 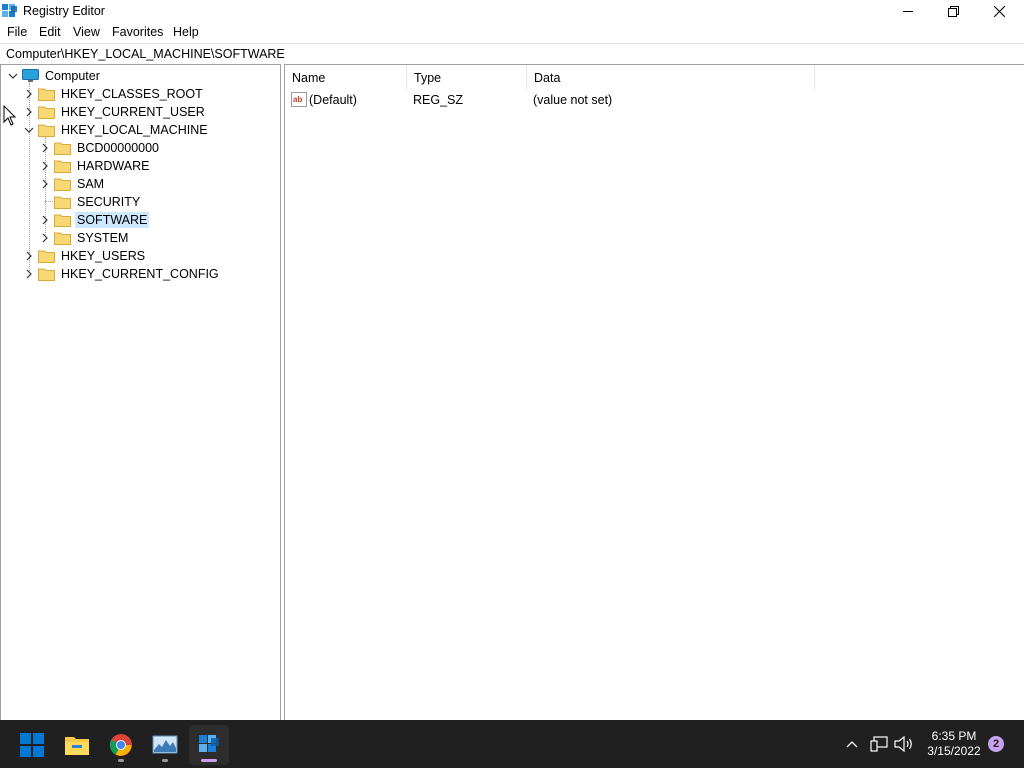 What do you see at coordinates (186, 32) in the screenshot?
I see `menu-help: Help` at bounding box center [186, 32].